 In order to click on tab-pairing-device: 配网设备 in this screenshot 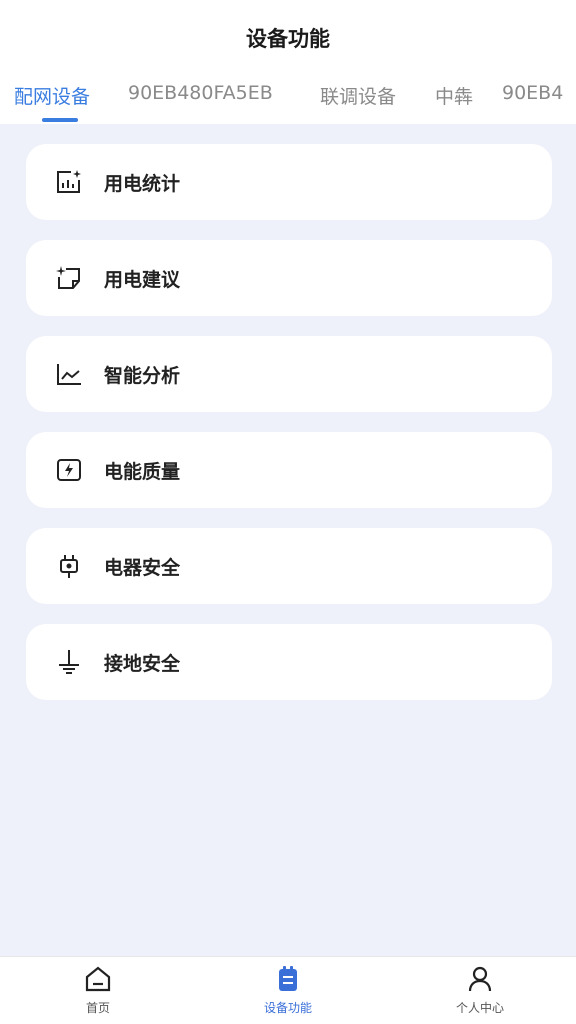, I will do `click(52, 95)`.